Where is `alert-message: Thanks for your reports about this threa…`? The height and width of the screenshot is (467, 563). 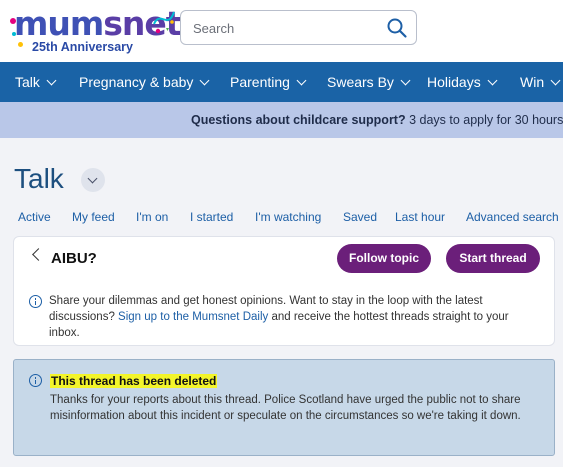 alert-message: Thanks for your reports about this threa… is located at coordinates (285, 408).